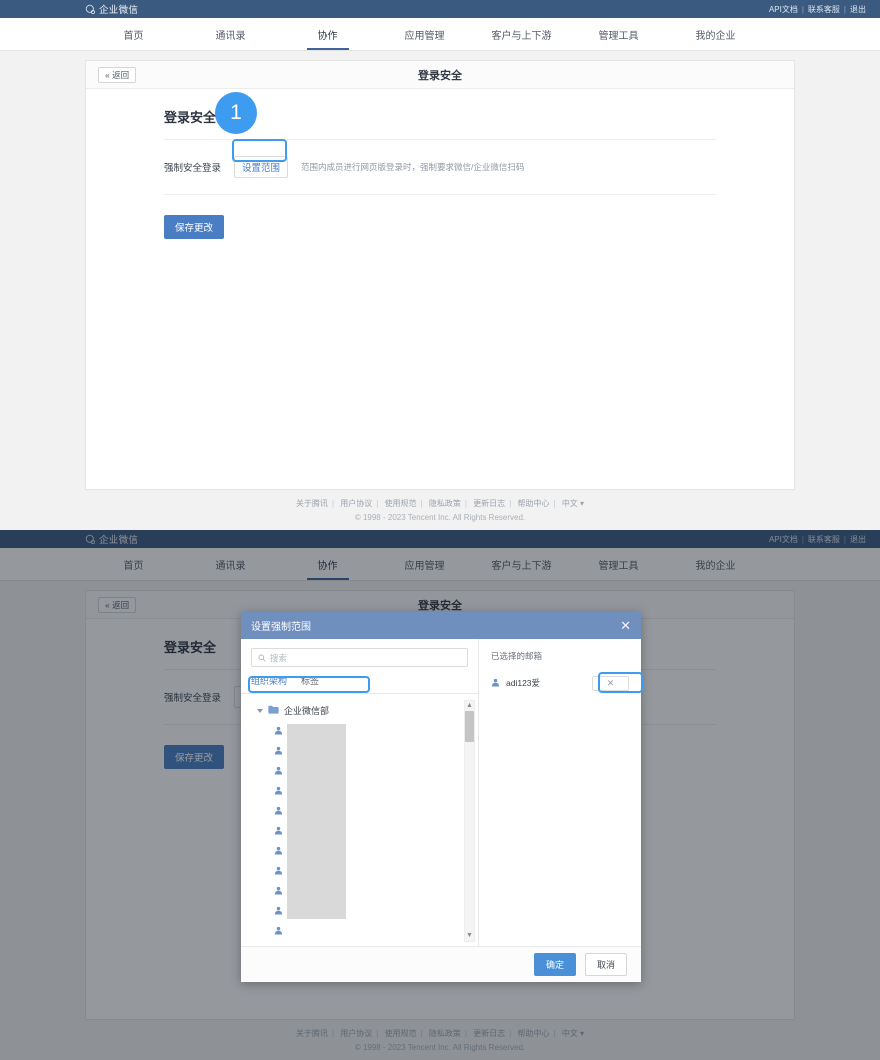  I want to click on selected-list-label: 已选择的邮箱, so click(517, 656).